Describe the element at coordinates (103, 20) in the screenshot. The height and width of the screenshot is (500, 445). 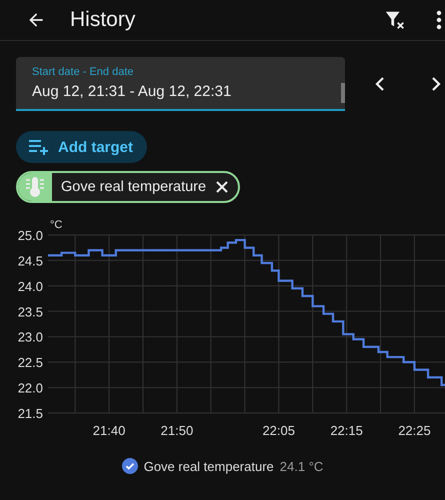
I see `page-title: History` at that location.